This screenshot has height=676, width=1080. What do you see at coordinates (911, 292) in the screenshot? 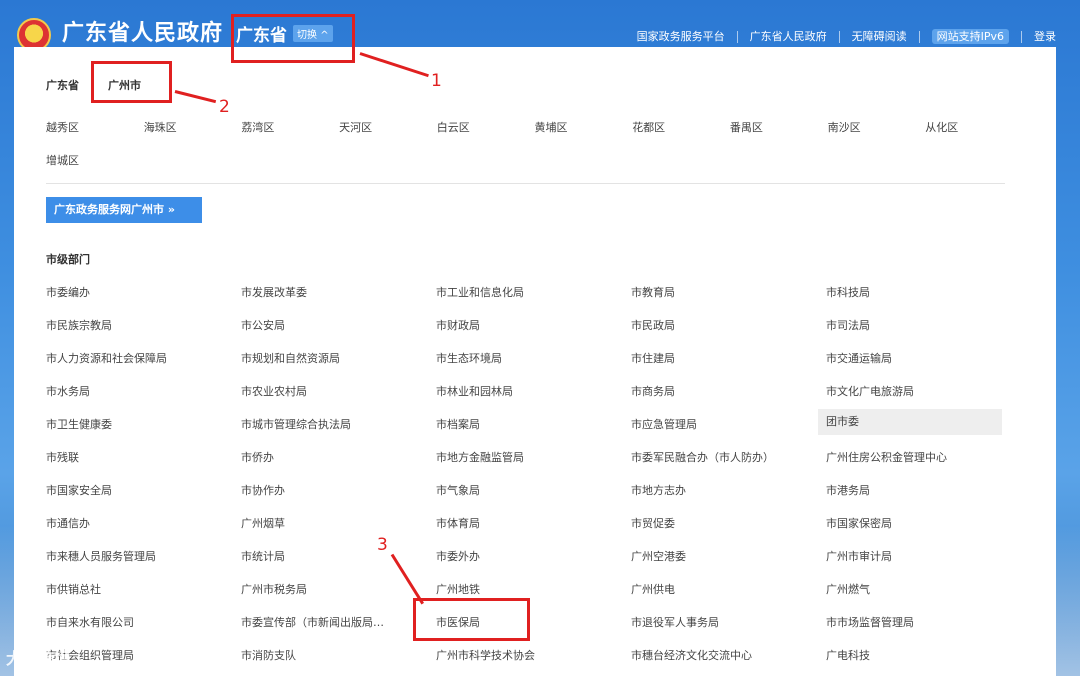
I see `department-link: 市科技局` at bounding box center [911, 292].